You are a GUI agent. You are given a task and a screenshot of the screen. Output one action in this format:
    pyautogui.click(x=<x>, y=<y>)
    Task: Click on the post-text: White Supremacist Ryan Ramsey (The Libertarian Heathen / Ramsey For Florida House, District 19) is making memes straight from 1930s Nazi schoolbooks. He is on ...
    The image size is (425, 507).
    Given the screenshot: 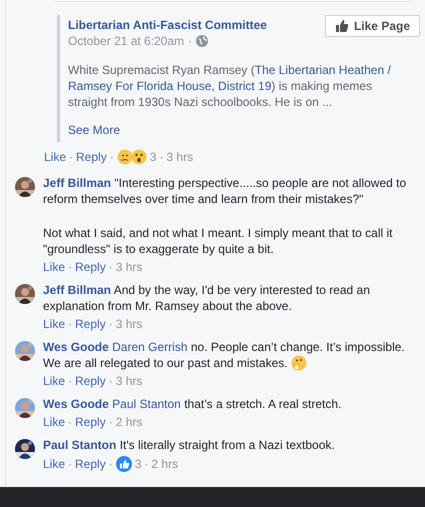 What is the action you would take?
    pyautogui.click(x=230, y=86)
    